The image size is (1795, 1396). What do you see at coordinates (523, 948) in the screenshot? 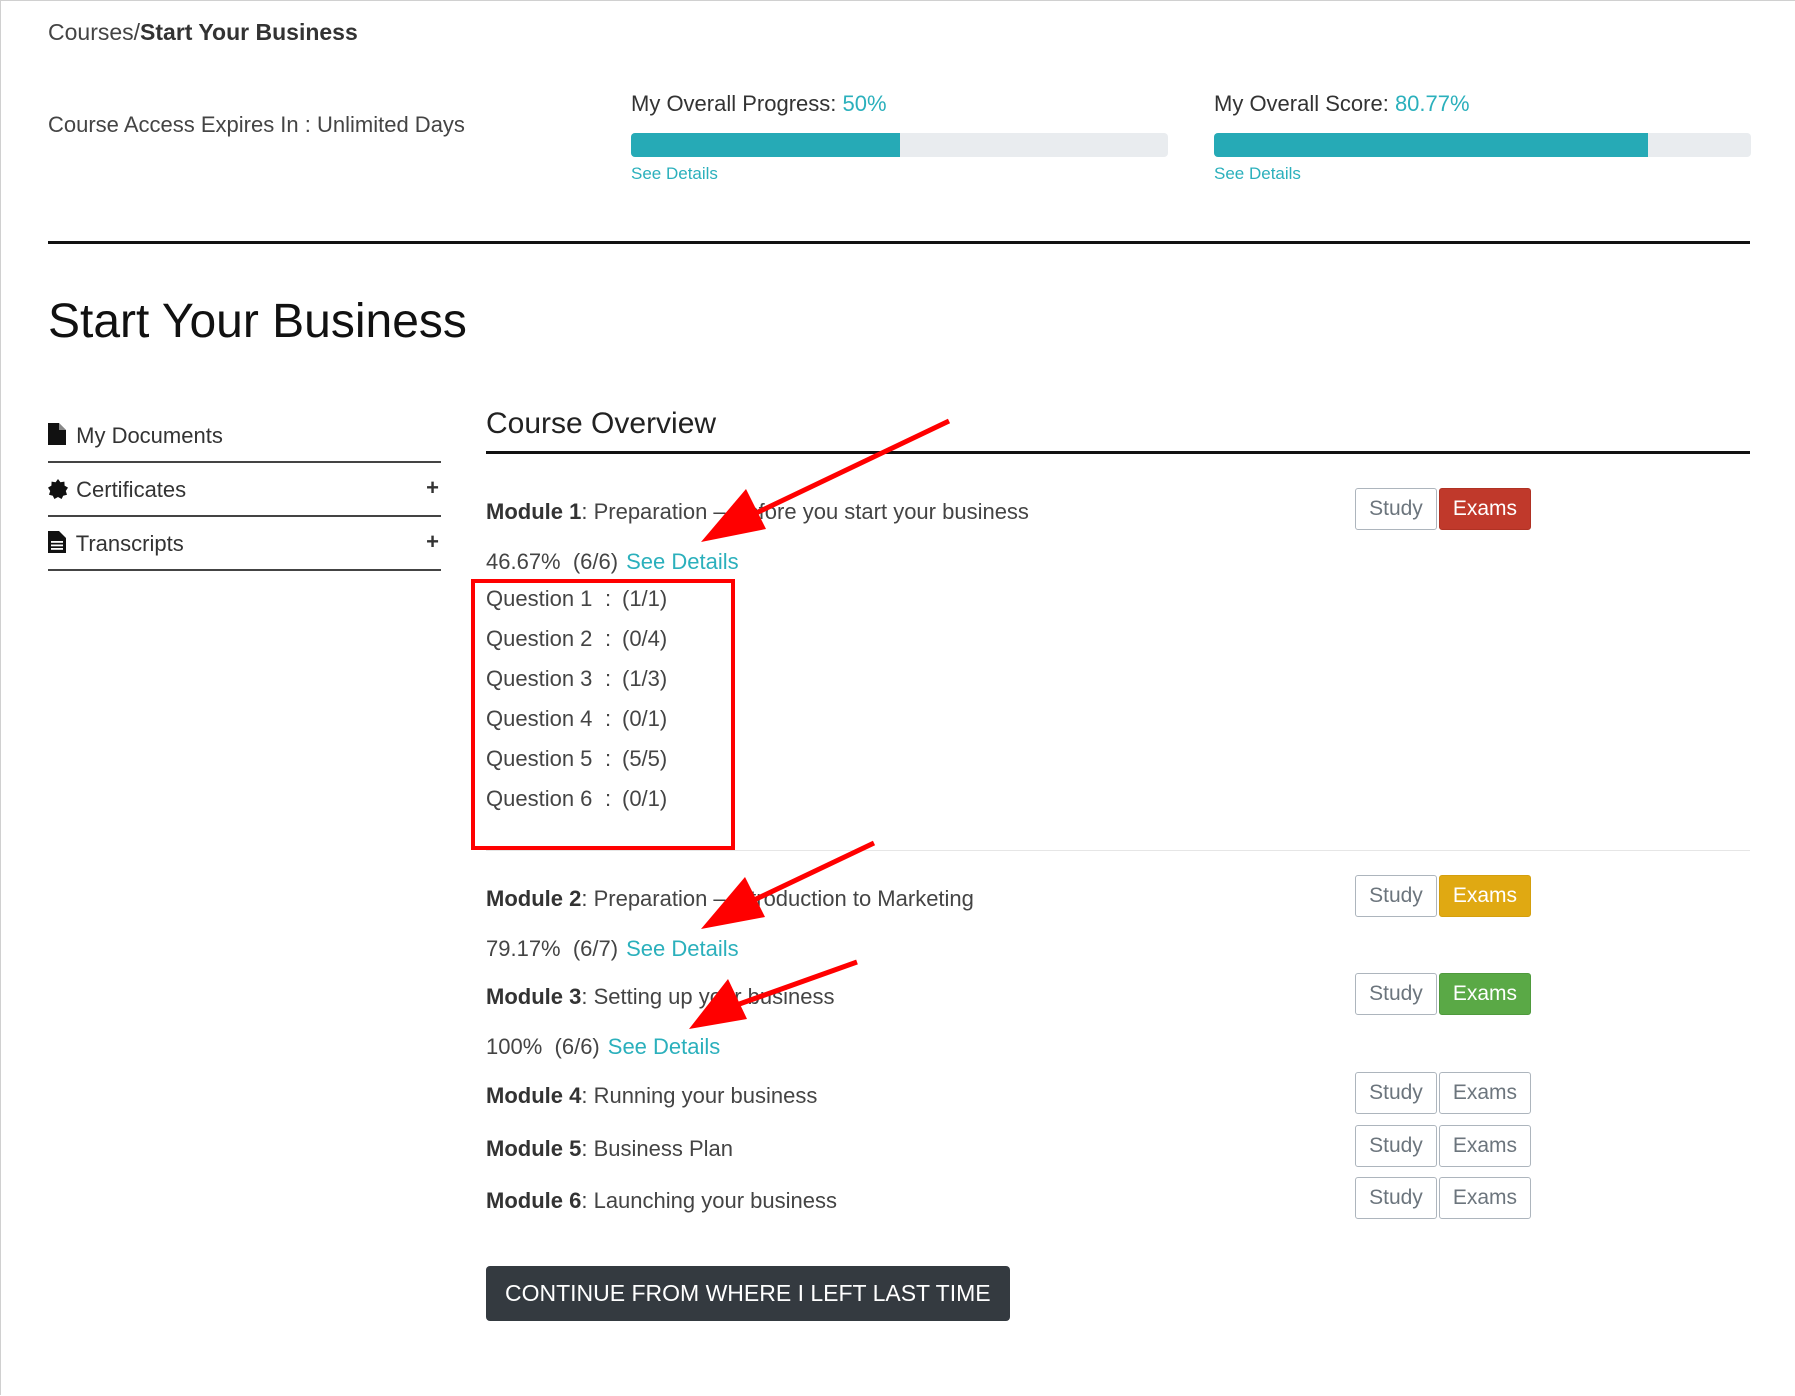
I see `module-2-score-percent: 79.17%` at bounding box center [523, 948].